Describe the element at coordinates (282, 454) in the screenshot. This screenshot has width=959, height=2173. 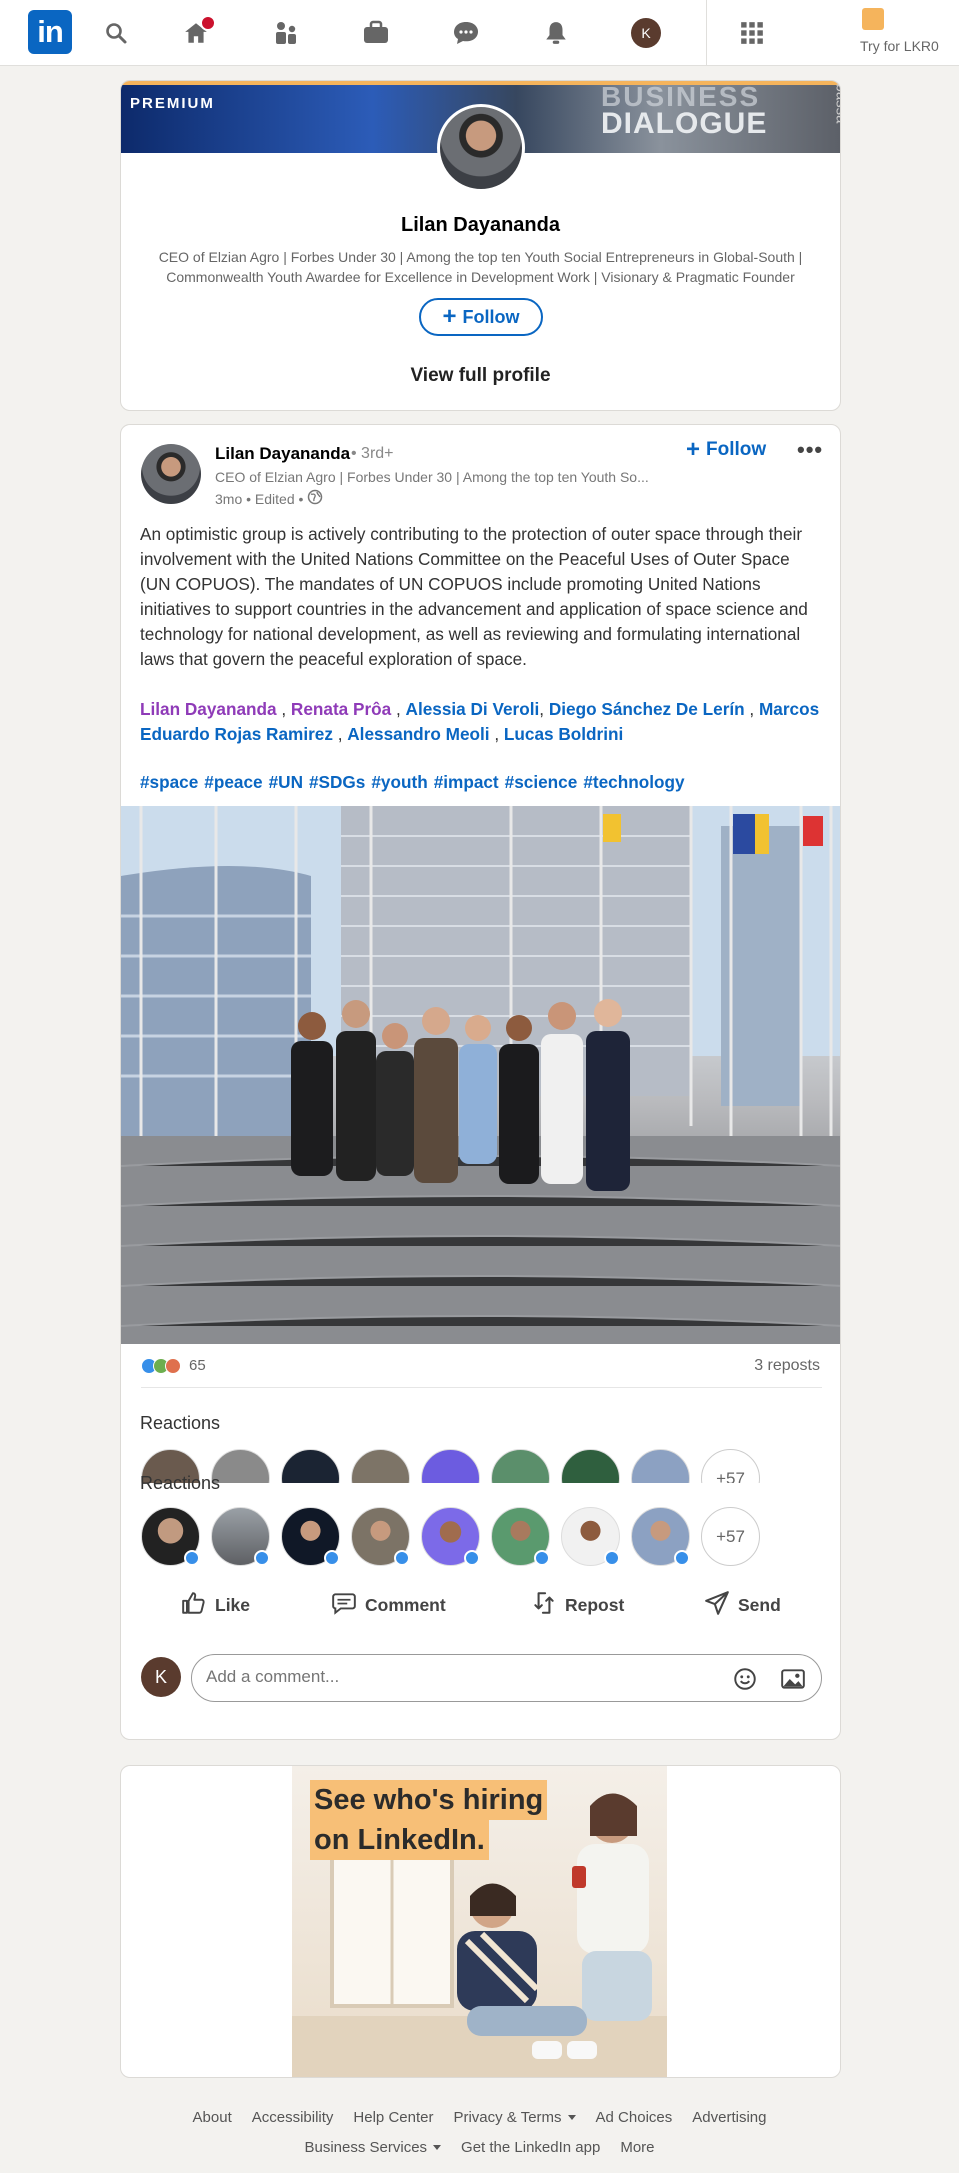
I see `author-name: Lilan Dayananda` at that location.